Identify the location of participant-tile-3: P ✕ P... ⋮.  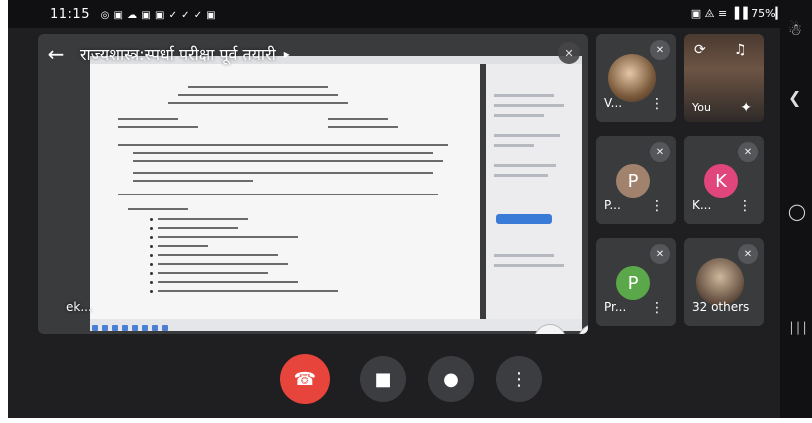
(636, 180).